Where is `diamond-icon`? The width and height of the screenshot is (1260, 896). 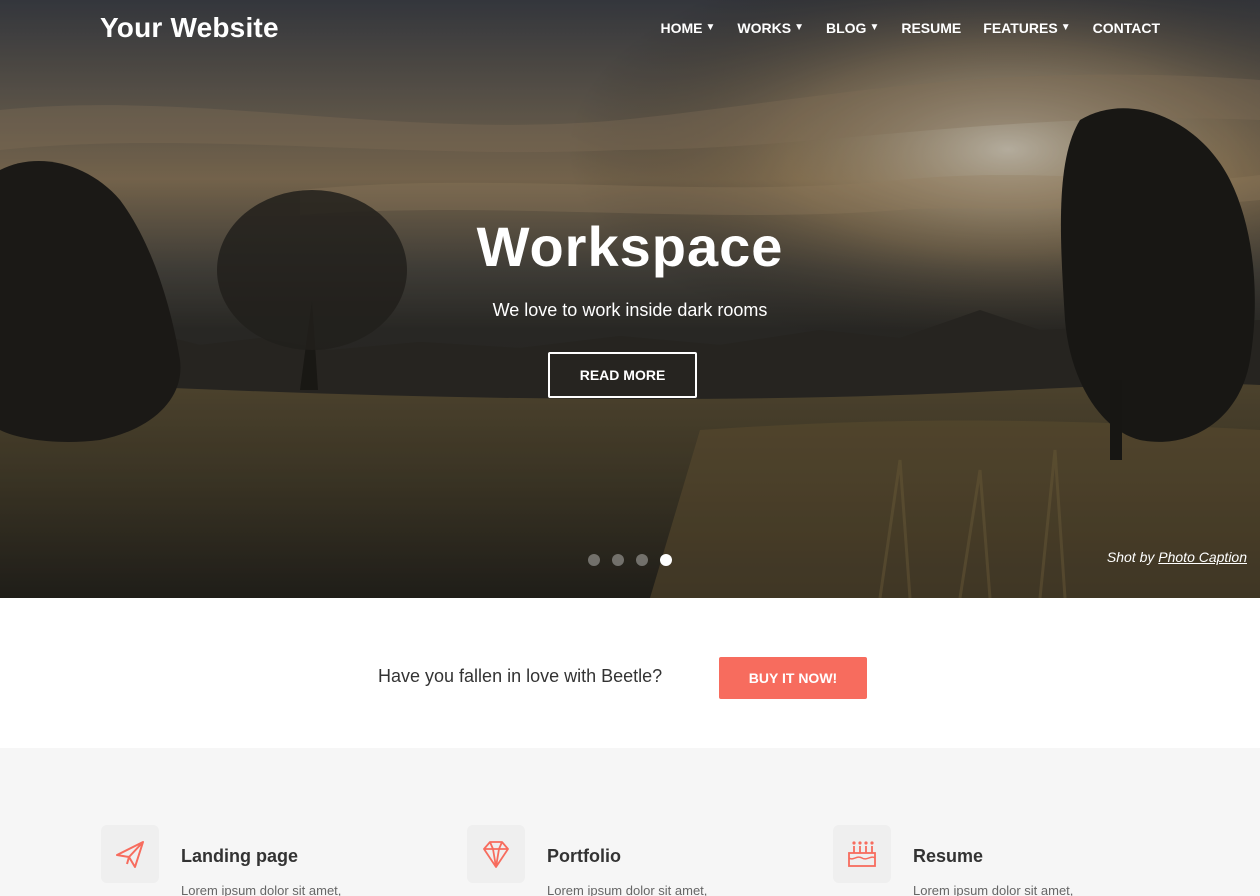
diamond-icon is located at coordinates (496, 854).